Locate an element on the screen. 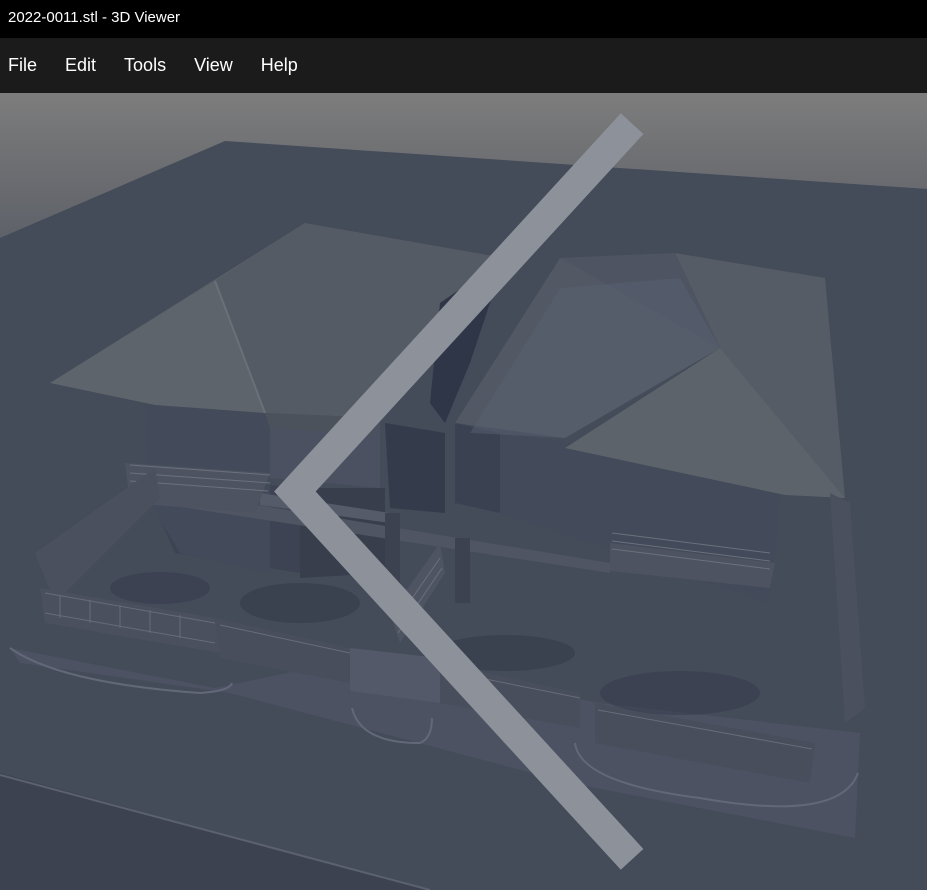 This screenshot has height=890, width=927. menu-help: Help is located at coordinates (279, 65).